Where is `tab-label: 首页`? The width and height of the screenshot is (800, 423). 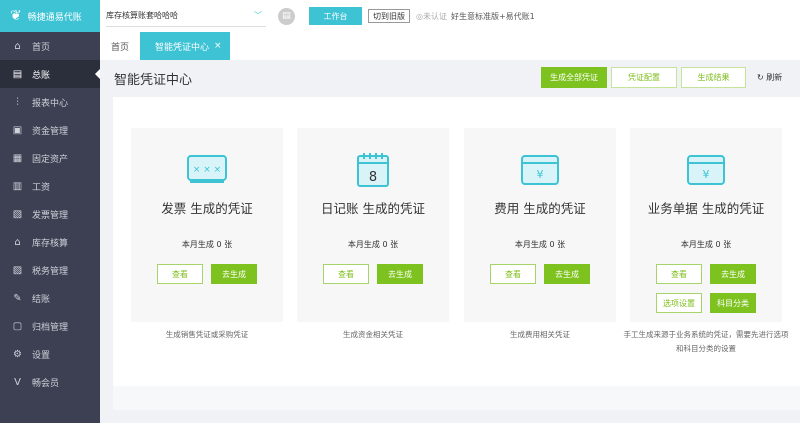
tab-label: 首页 is located at coordinates (120, 47).